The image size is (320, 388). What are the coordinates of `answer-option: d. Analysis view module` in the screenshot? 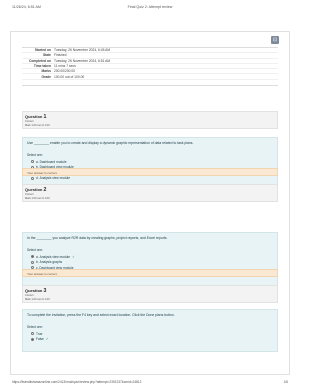 It's located at (150, 179).